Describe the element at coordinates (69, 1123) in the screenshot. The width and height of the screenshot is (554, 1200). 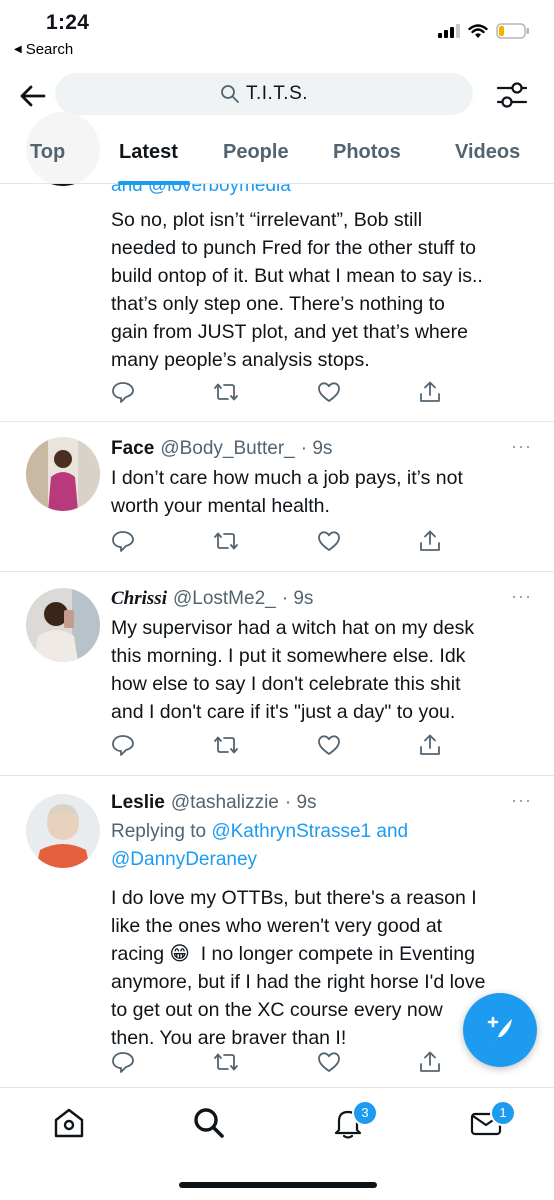
I see `home-icon` at that location.